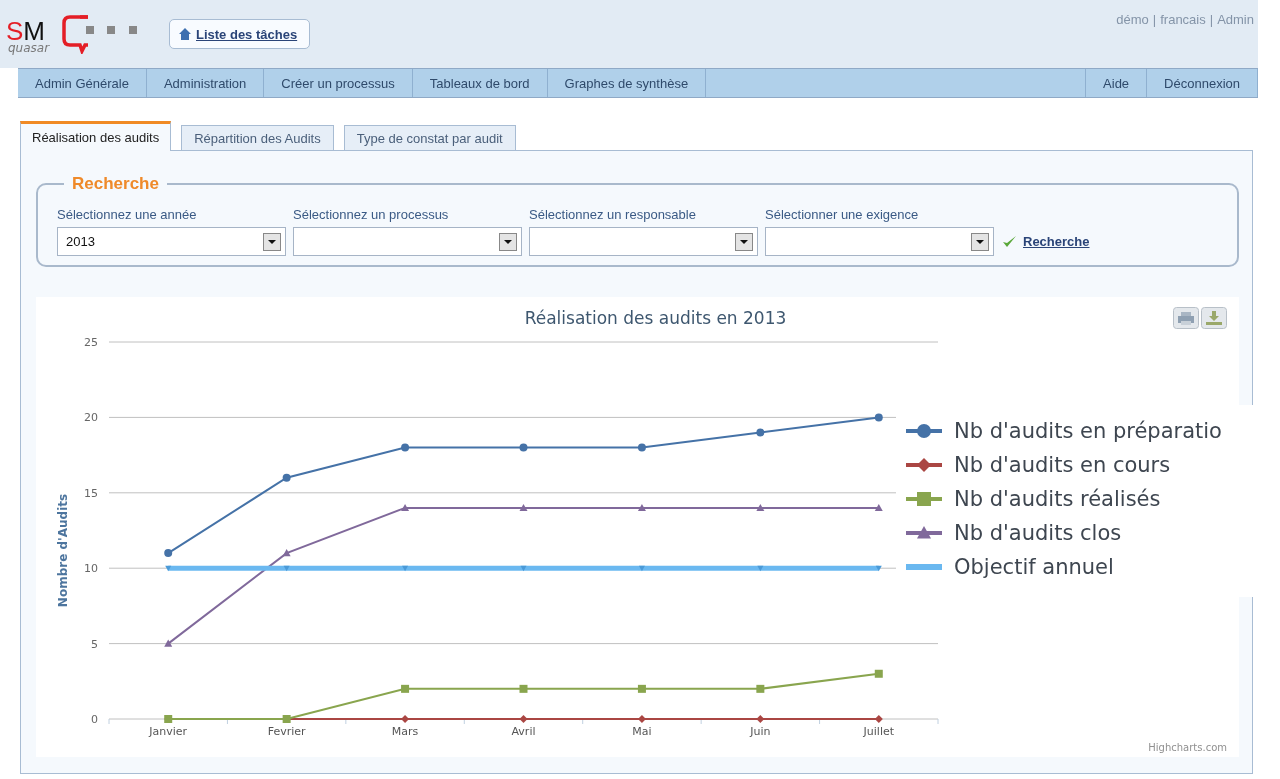  I want to click on tick-label: Fevrier, so click(286, 731).